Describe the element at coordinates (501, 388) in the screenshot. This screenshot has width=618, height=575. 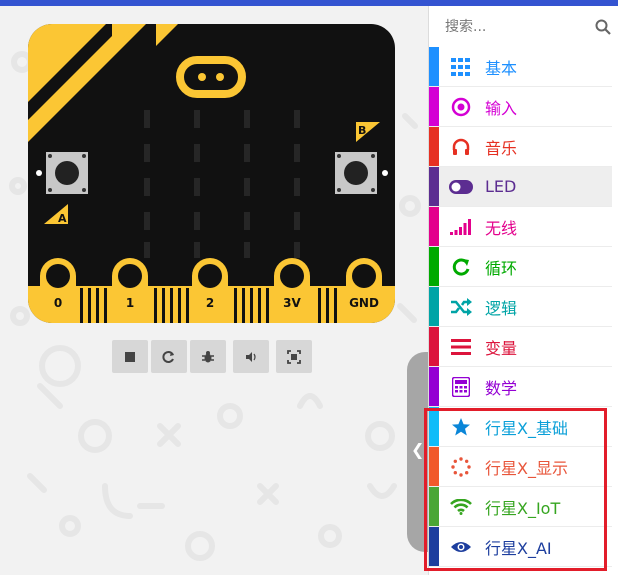
I see `category-label: 数学` at that location.